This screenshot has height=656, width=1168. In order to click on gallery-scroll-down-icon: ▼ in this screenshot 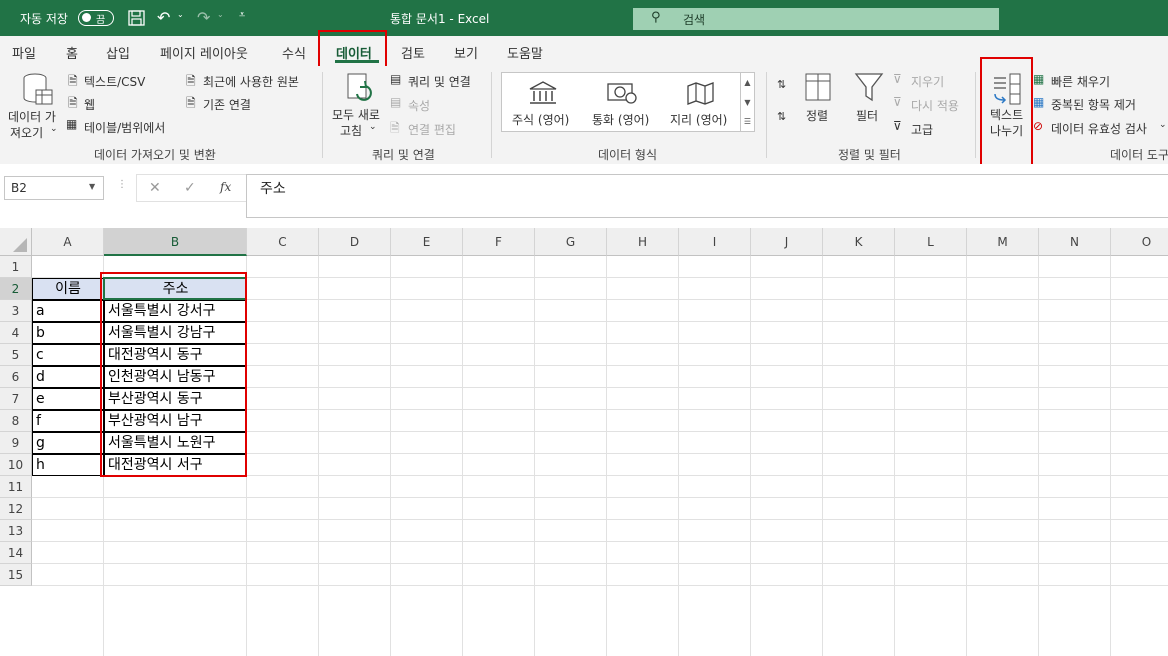, I will do `click(747, 103)`.